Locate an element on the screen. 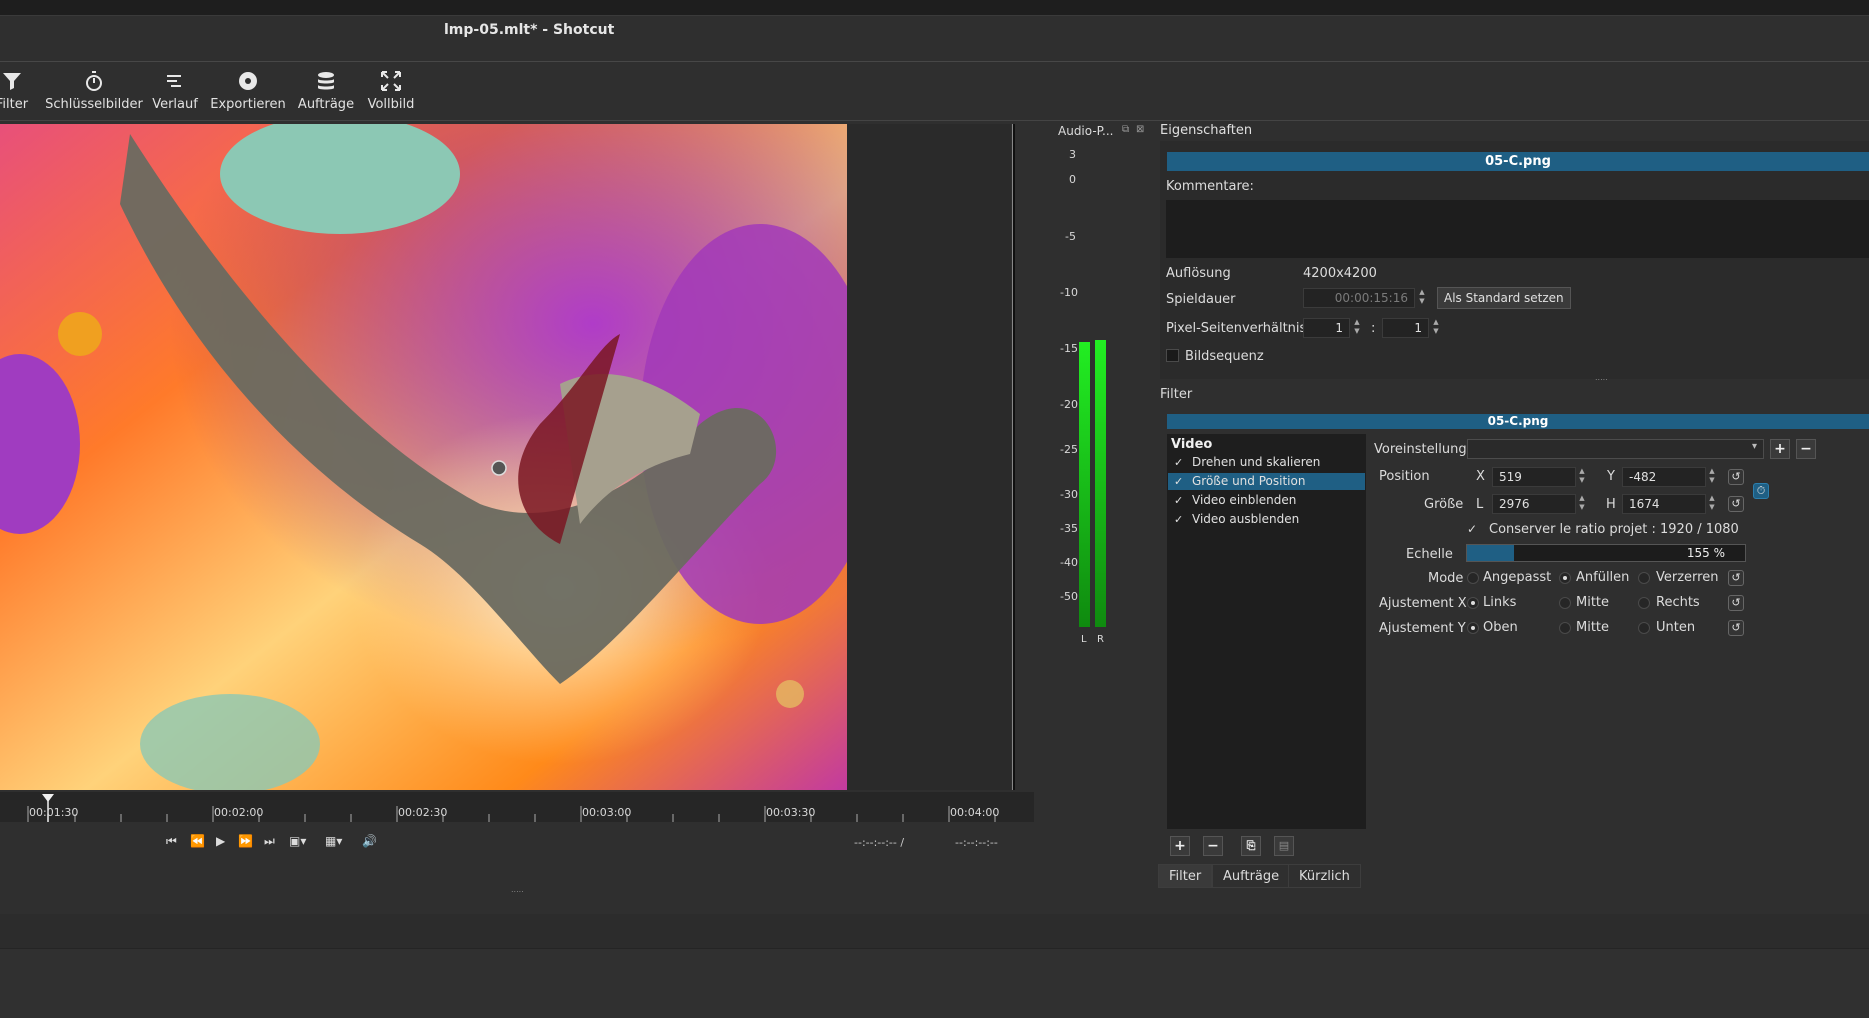 The width and height of the screenshot is (1869, 1018). audio-scale-label: -5 is located at coordinates (1070, 236).